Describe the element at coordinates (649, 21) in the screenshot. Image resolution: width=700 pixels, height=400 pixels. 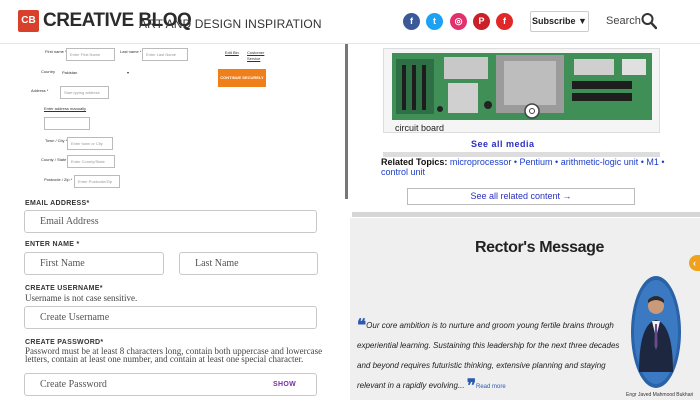
I see `search-icon` at that location.